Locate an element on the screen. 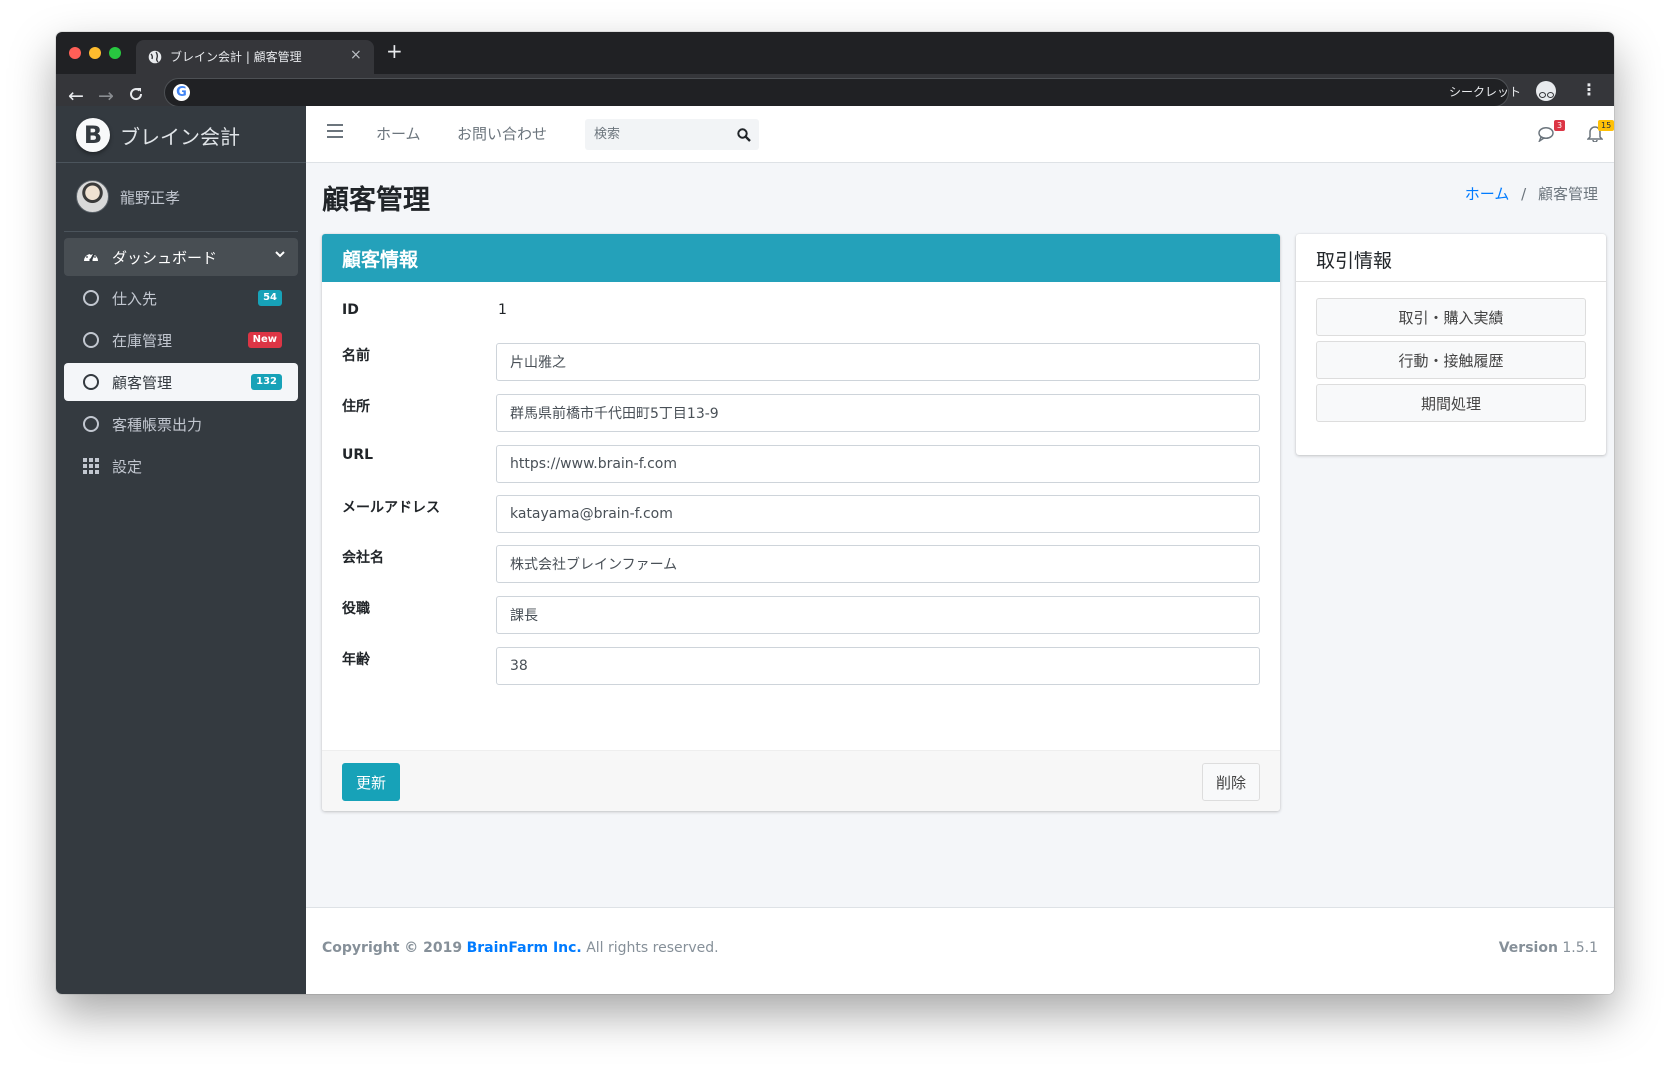 This screenshot has height=1075, width=1671. close-tab-icon: × is located at coordinates (356, 55).